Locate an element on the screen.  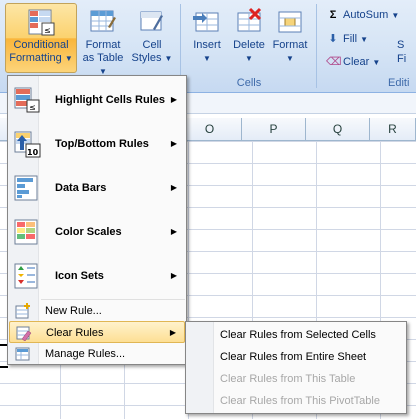
format-cells-icon is located at coordinates (290, 22).